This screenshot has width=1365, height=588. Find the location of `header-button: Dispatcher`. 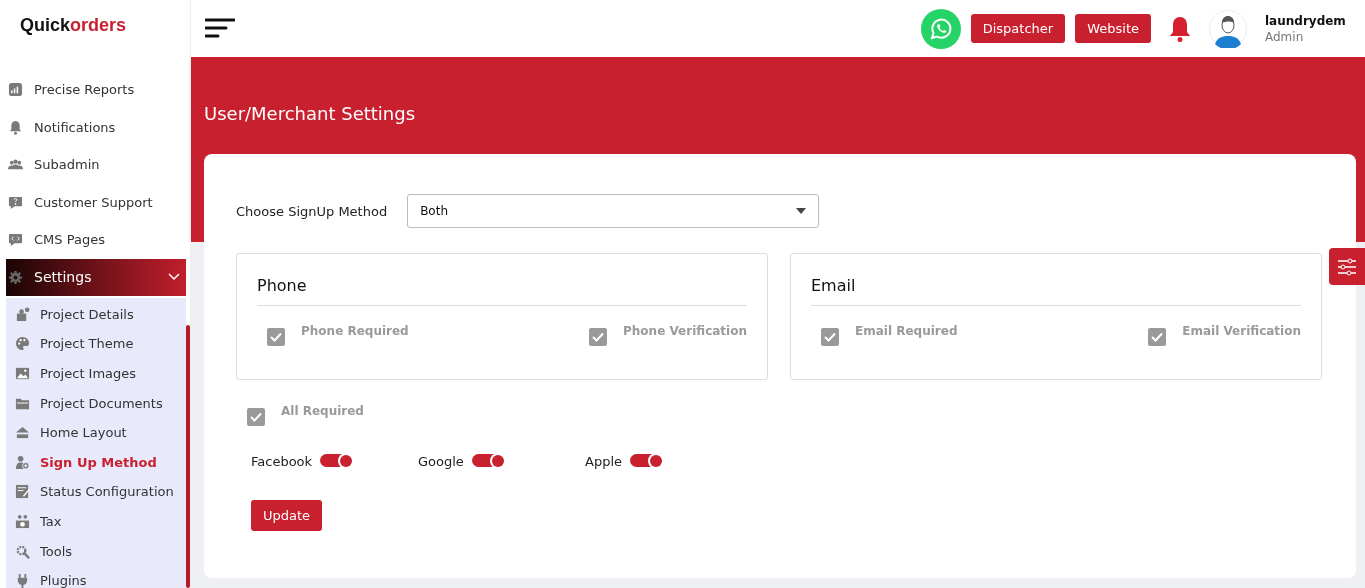

header-button: Dispatcher is located at coordinates (1018, 28).